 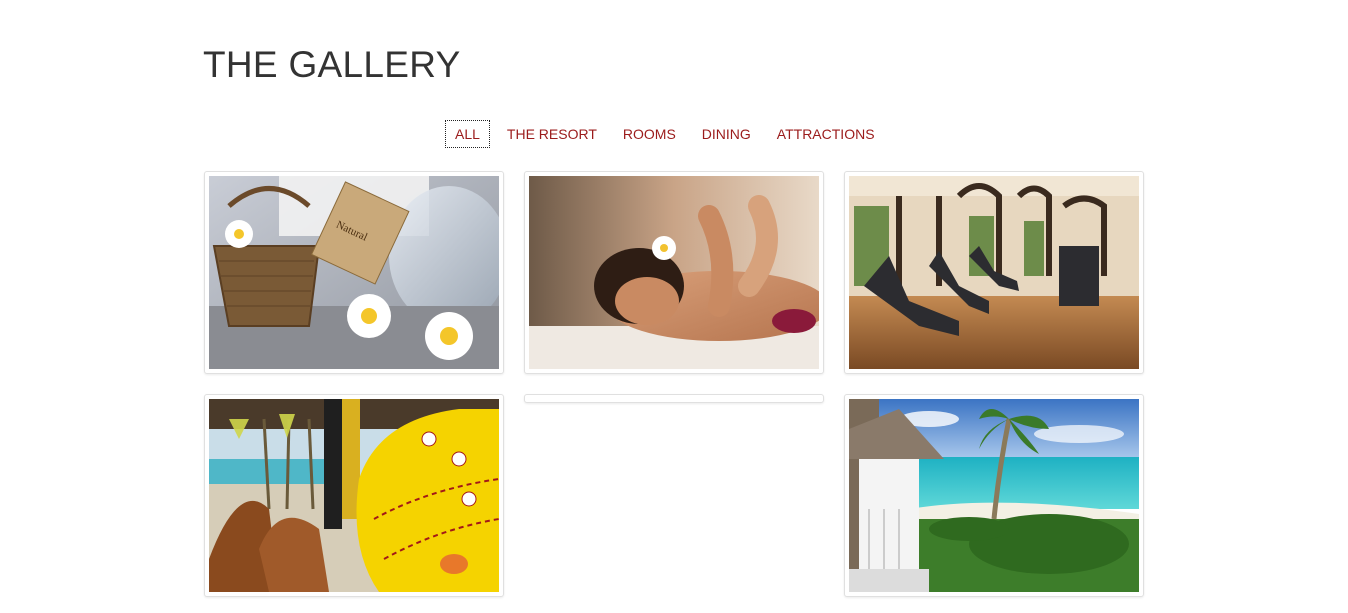 I want to click on gallery-item-spa-products: Natural, so click(x=354, y=272).